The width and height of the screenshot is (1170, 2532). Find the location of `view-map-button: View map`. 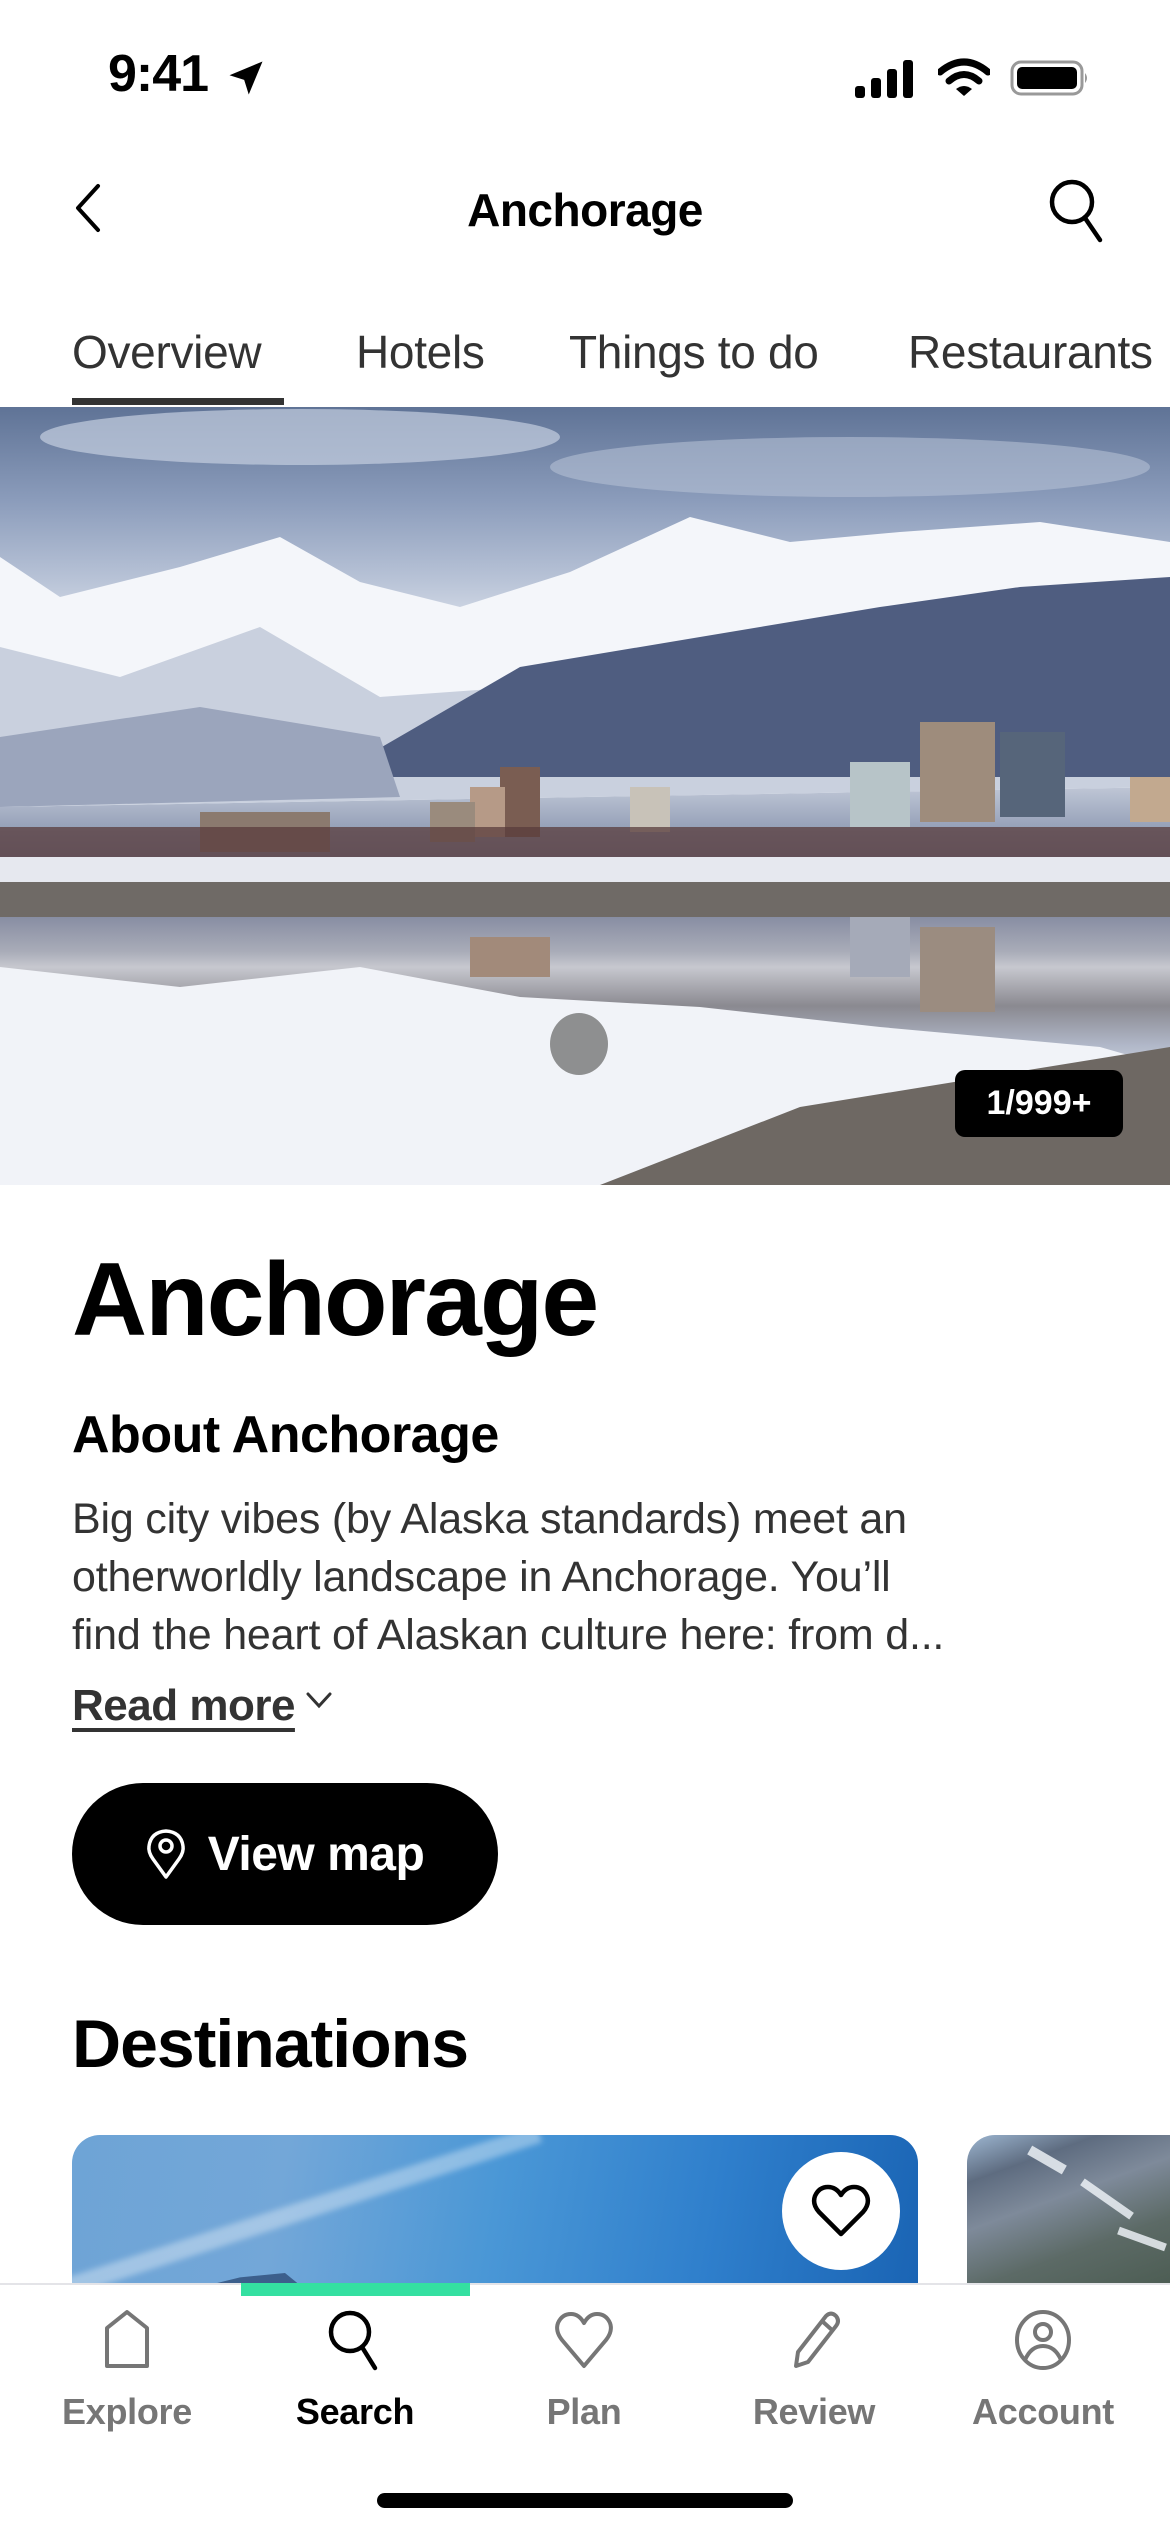

view-map-button: View map is located at coordinates (285, 1854).